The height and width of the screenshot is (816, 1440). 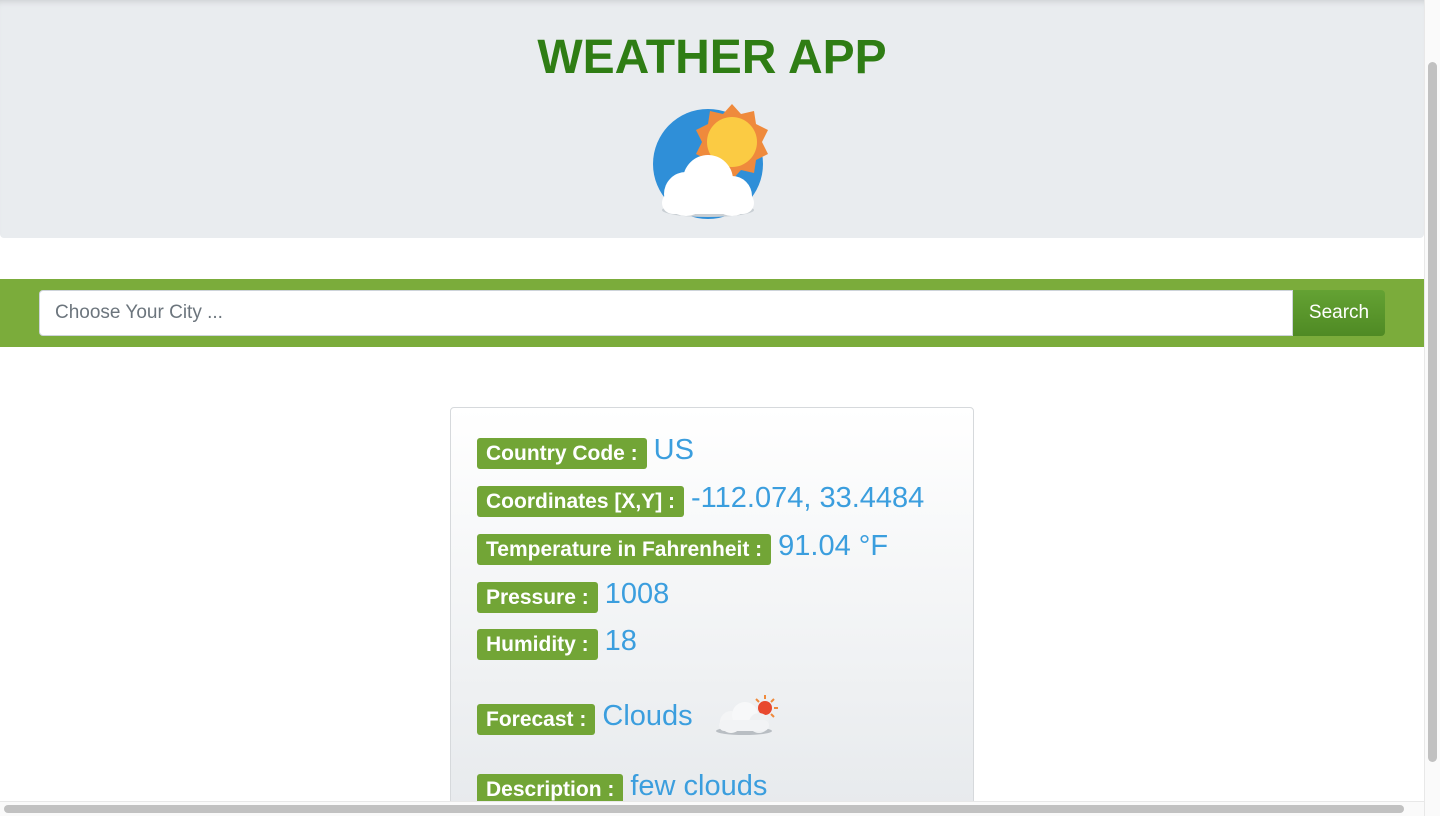 I want to click on vertical-scrollbar-thumb, so click(x=1432, y=412).